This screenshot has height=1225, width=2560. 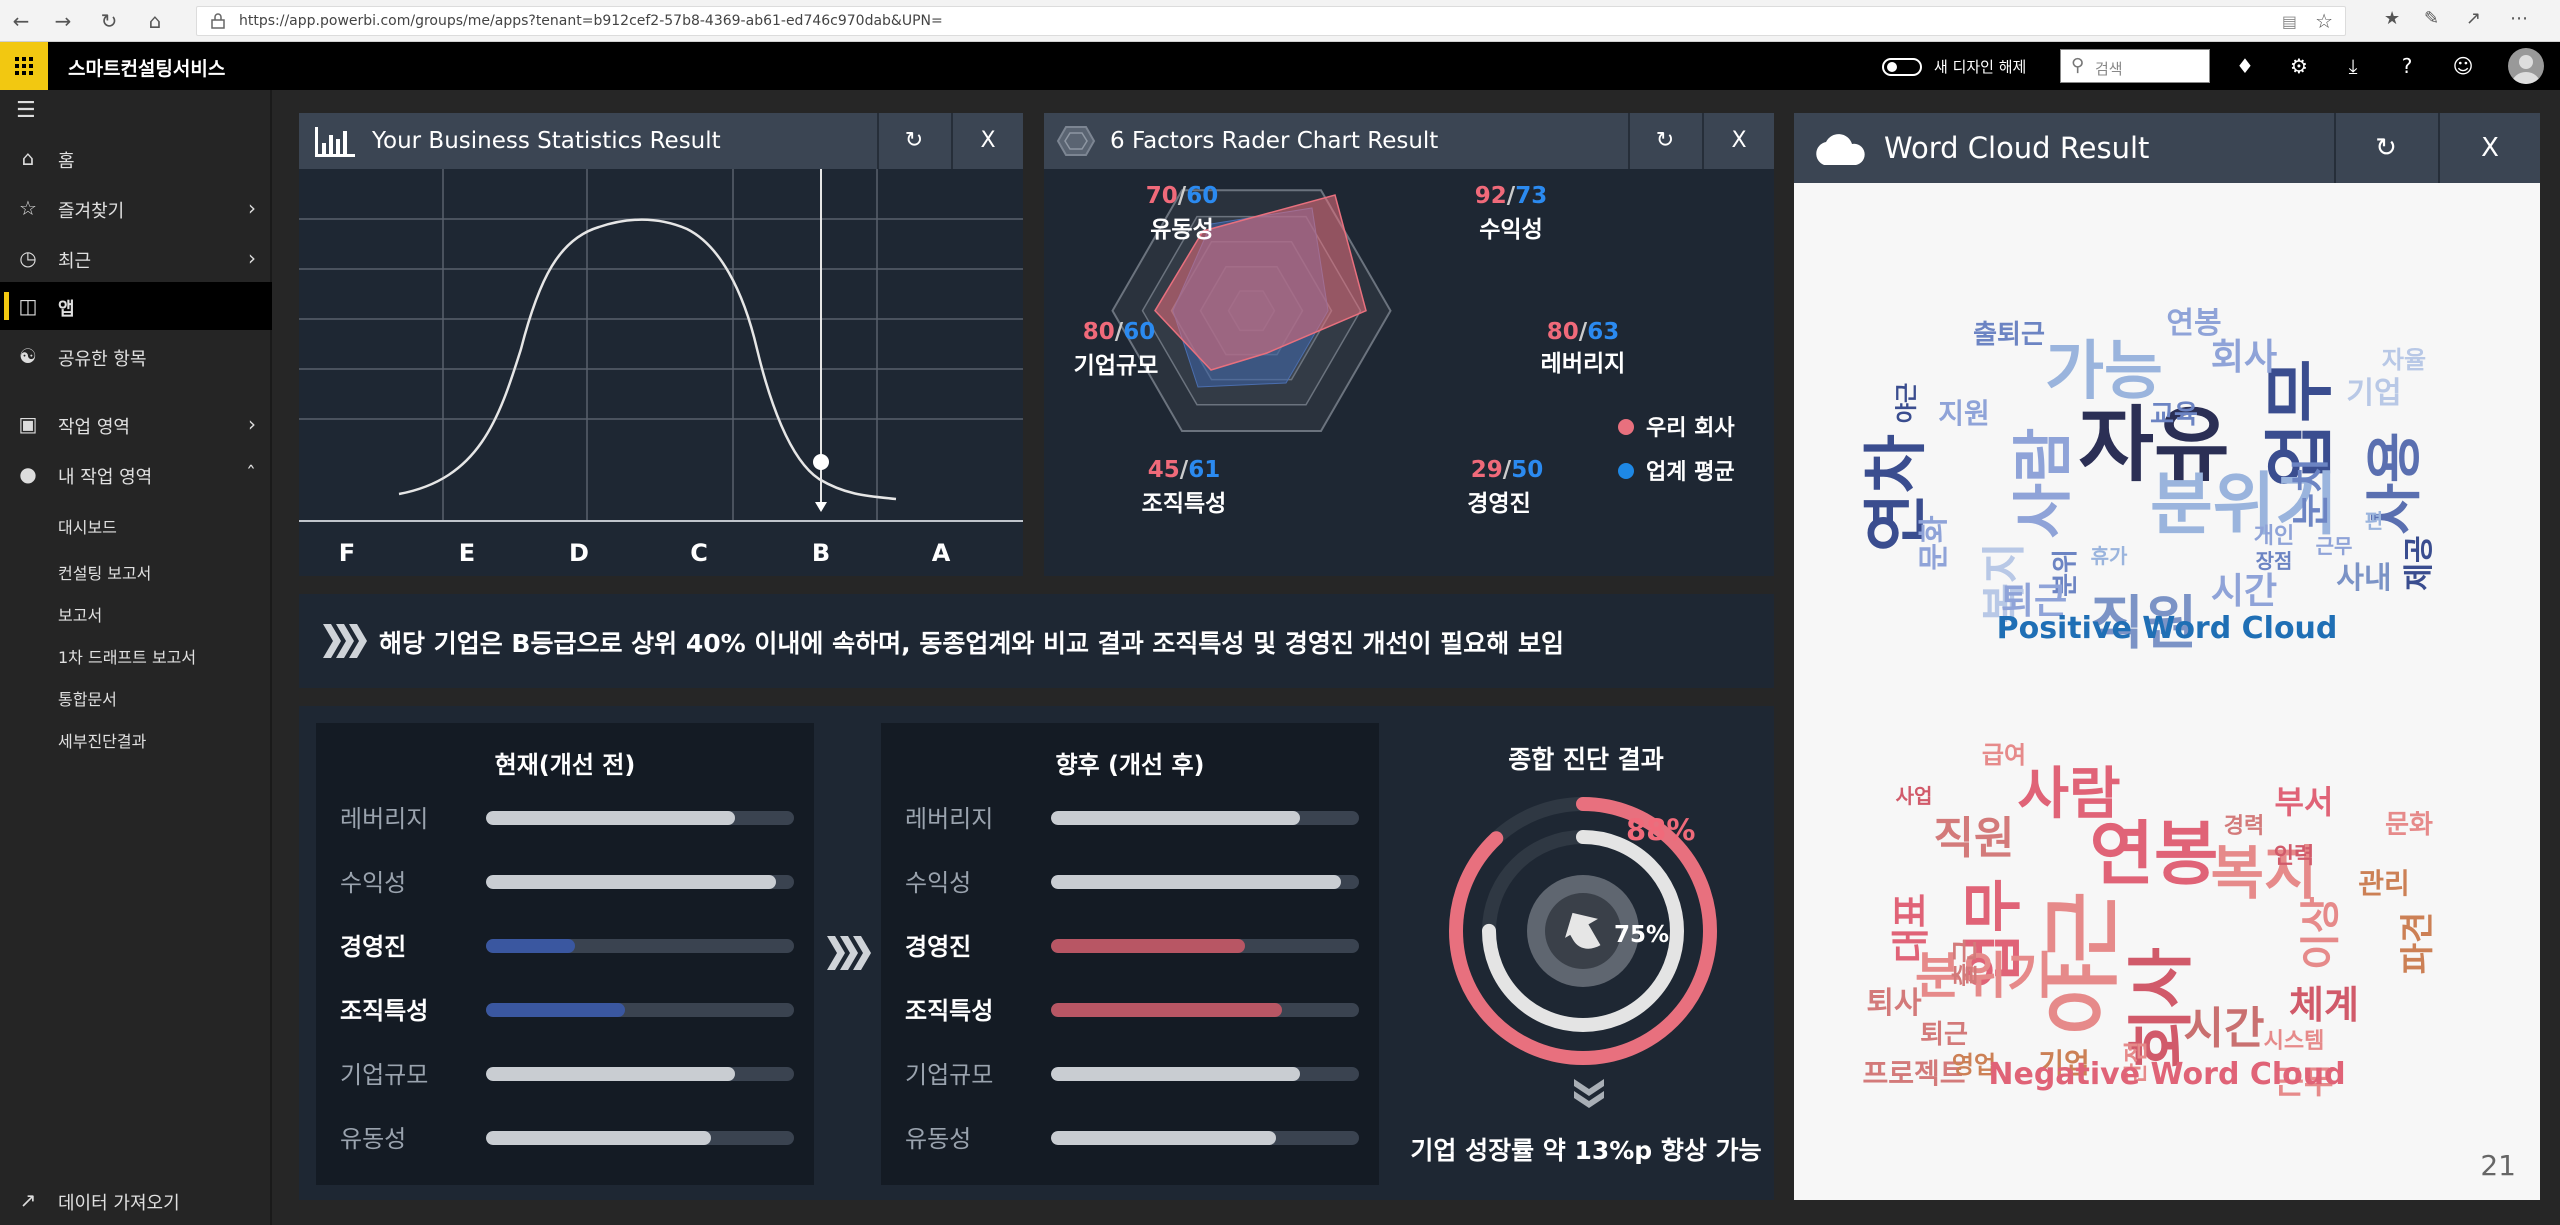 I want to click on metric-label: 기업규모, so click(x=949, y=1075).